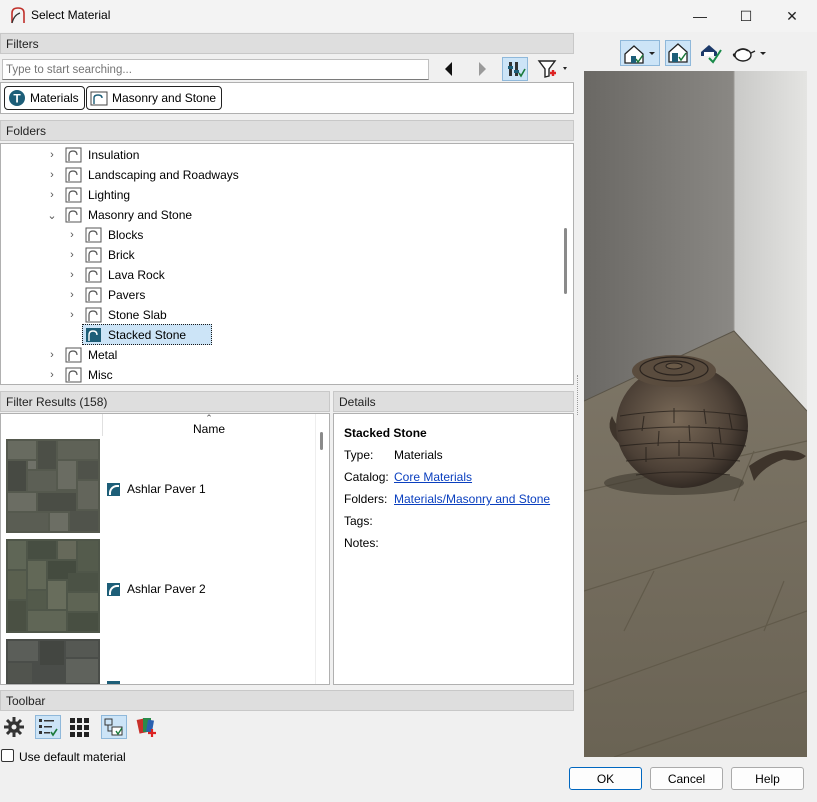 The image size is (817, 802). I want to click on tree-item-stone-slab: › Stone Slab, so click(116, 315).